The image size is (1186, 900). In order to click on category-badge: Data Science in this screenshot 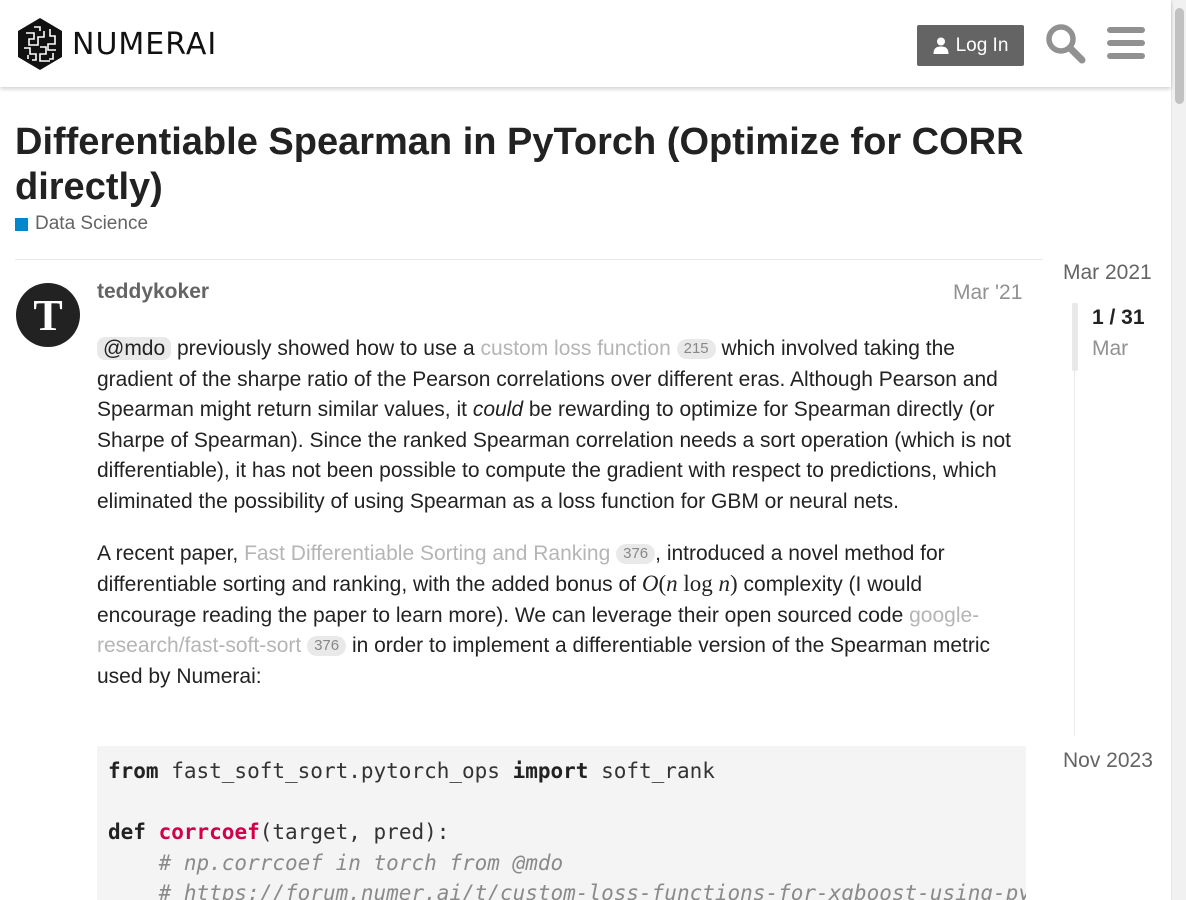, I will do `click(81, 224)`.